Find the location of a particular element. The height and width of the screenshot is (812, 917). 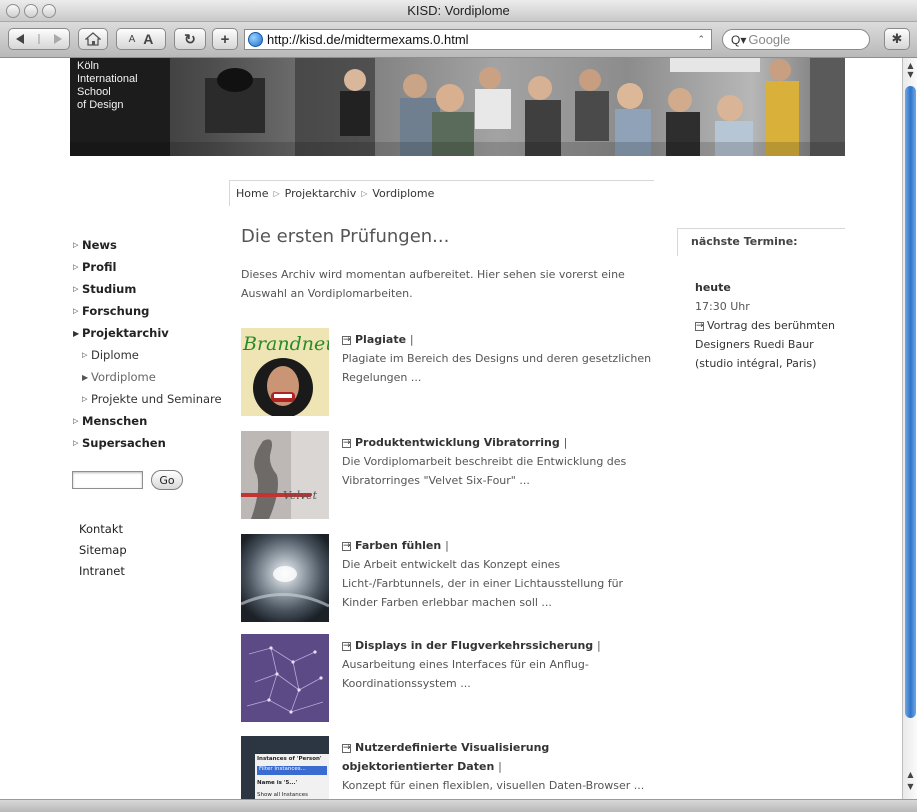

window-title: KISD: Vordiplome is located at coordinates (458, 10).